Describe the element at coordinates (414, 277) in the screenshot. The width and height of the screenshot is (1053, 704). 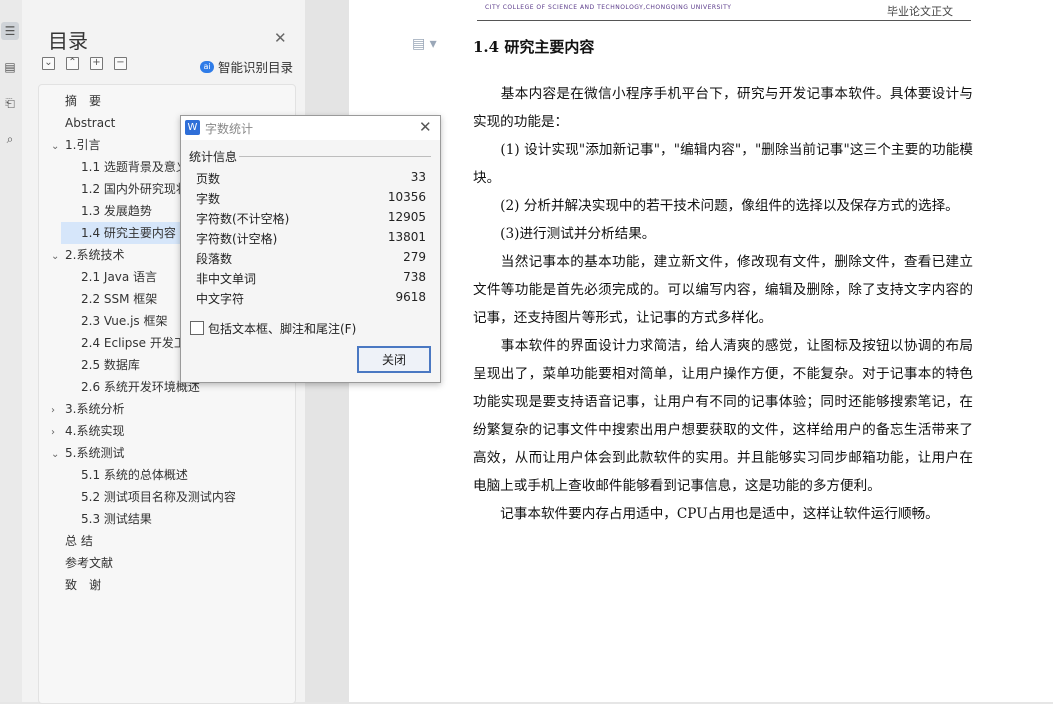
I see `stat-value: 738` at that location.